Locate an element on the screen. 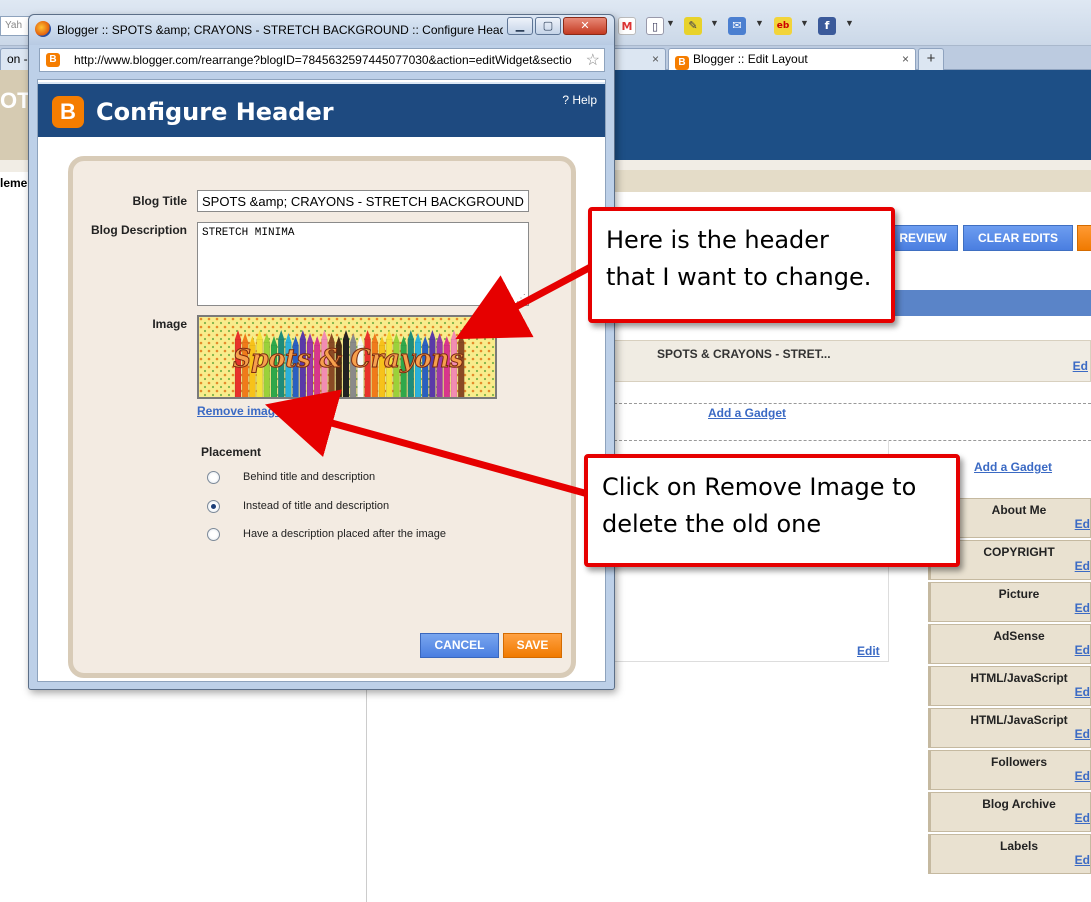  callout-header-line-2: that I want to change. is located at coordinates (739, 277).